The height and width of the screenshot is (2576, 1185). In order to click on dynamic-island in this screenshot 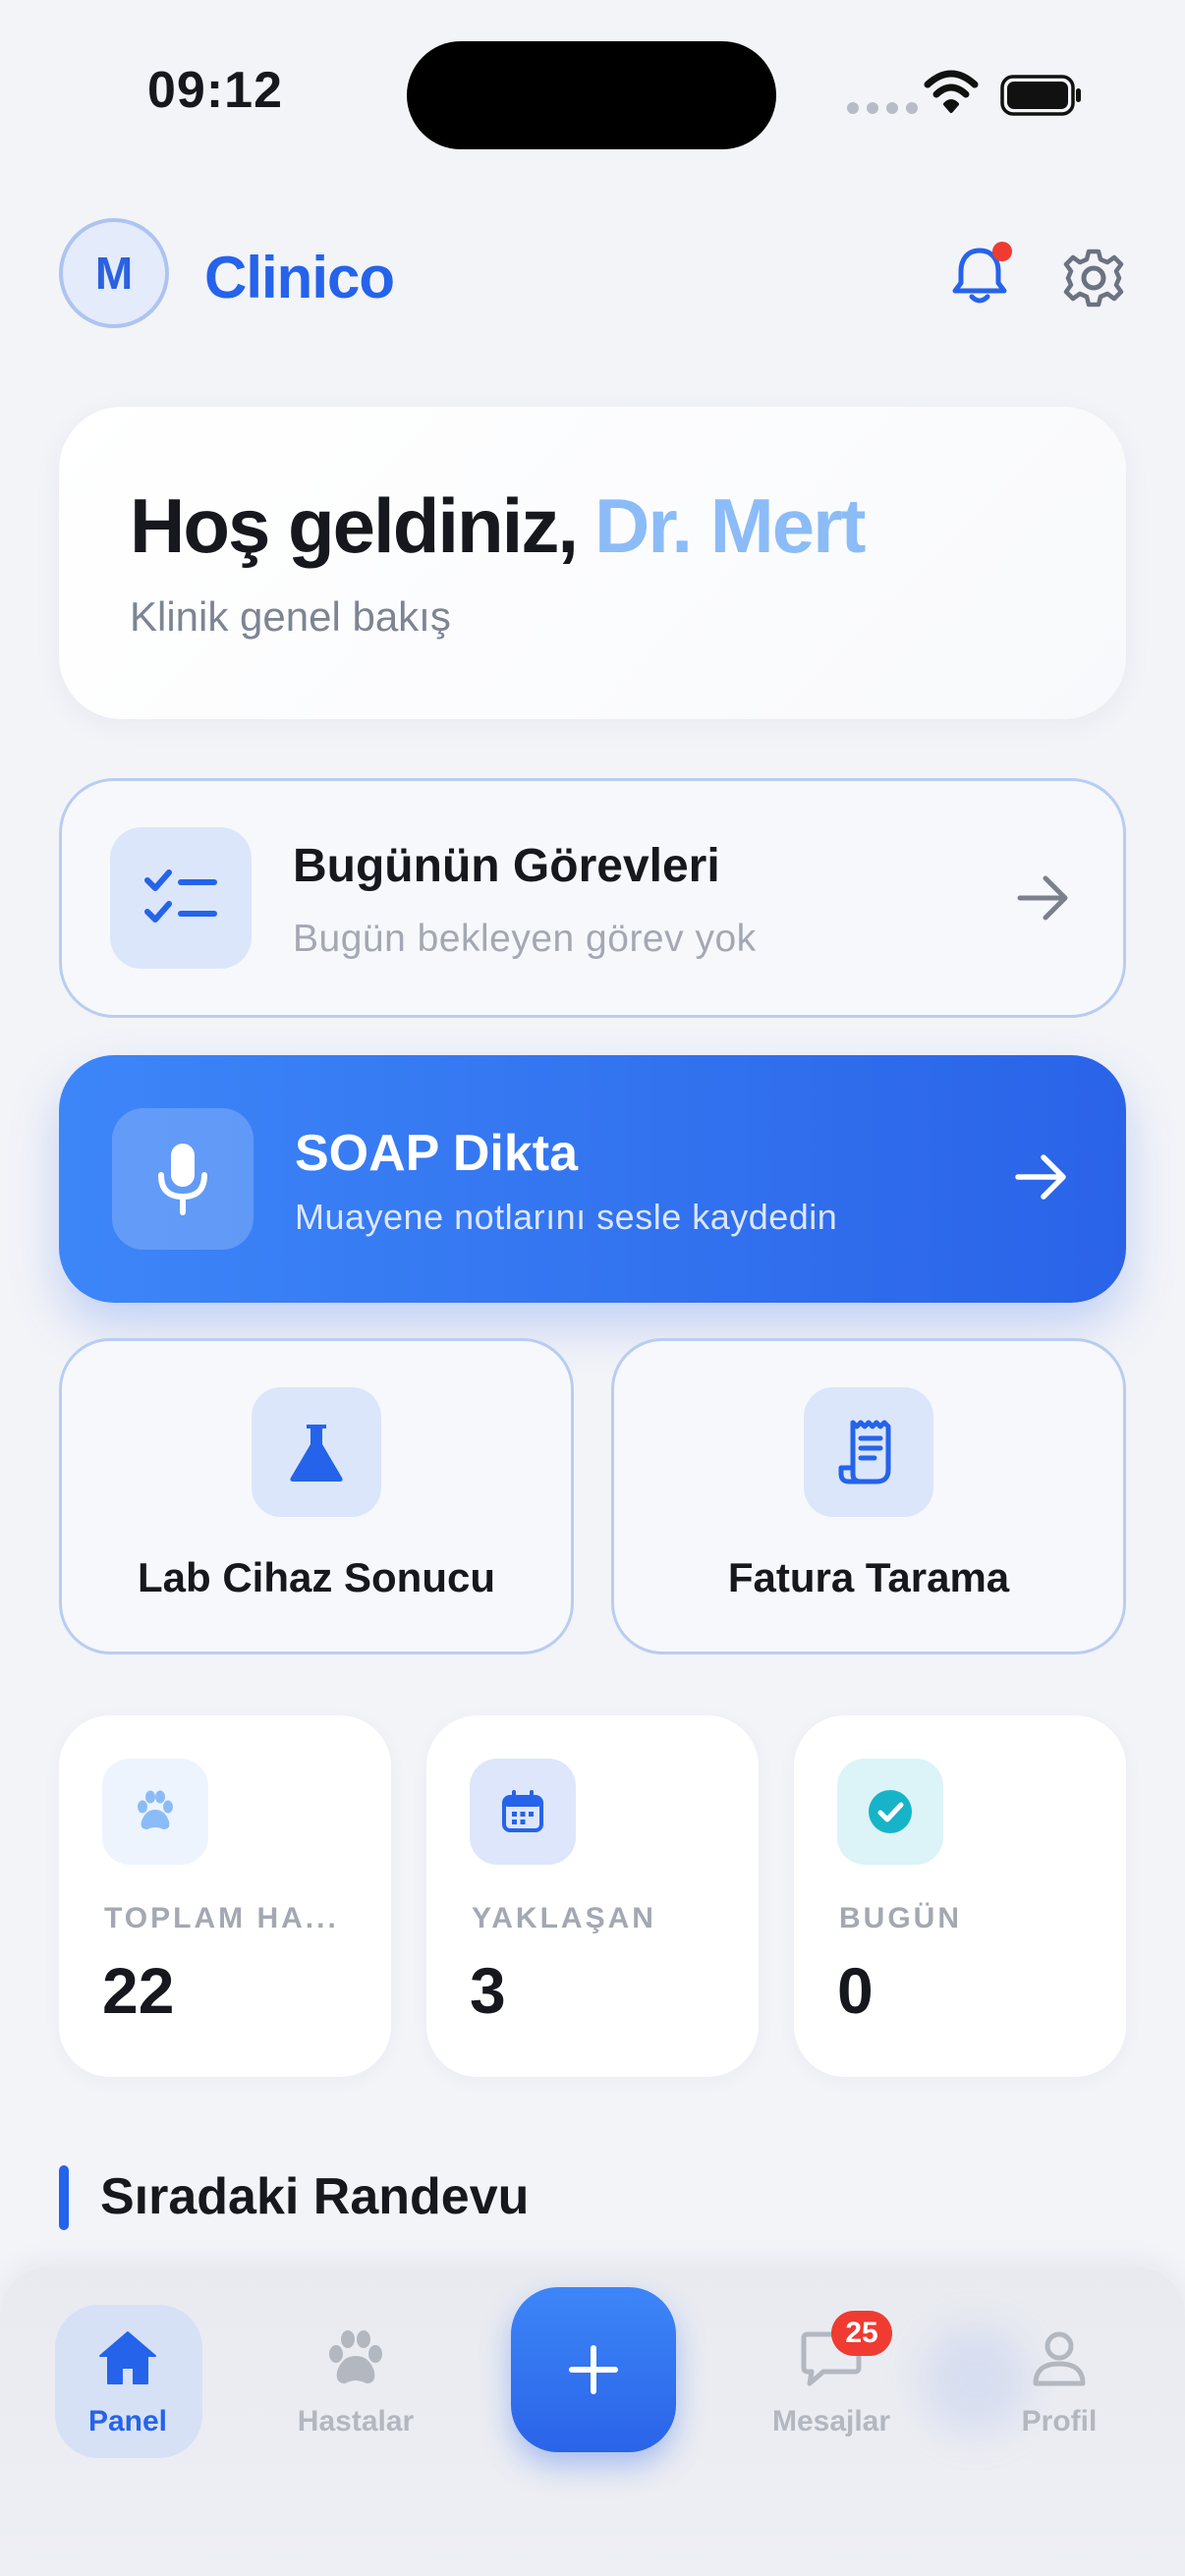, I will do `click(592, 95)`.